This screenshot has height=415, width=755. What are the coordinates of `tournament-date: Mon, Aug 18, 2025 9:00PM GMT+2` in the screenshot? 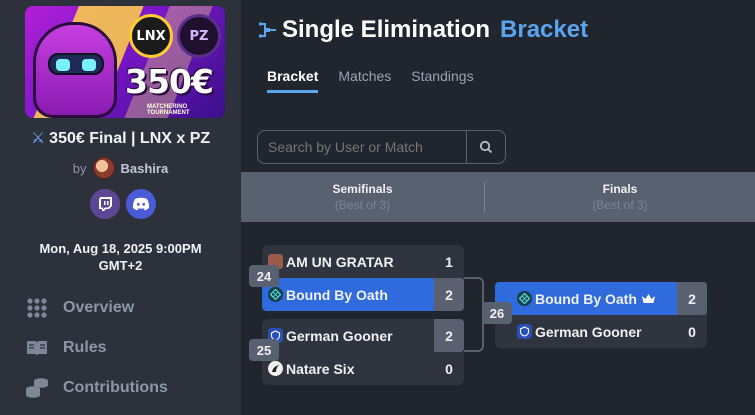 It's located at (120, 257).